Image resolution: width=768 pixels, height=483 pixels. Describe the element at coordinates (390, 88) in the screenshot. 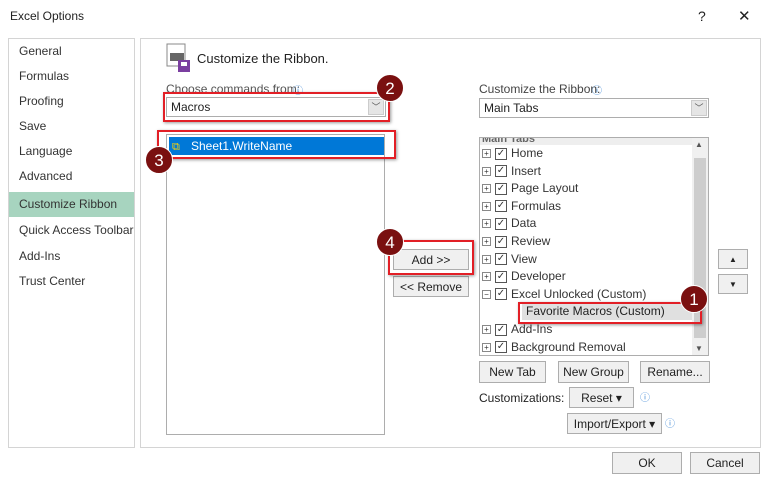

I see `callout-2: 2` at that location.